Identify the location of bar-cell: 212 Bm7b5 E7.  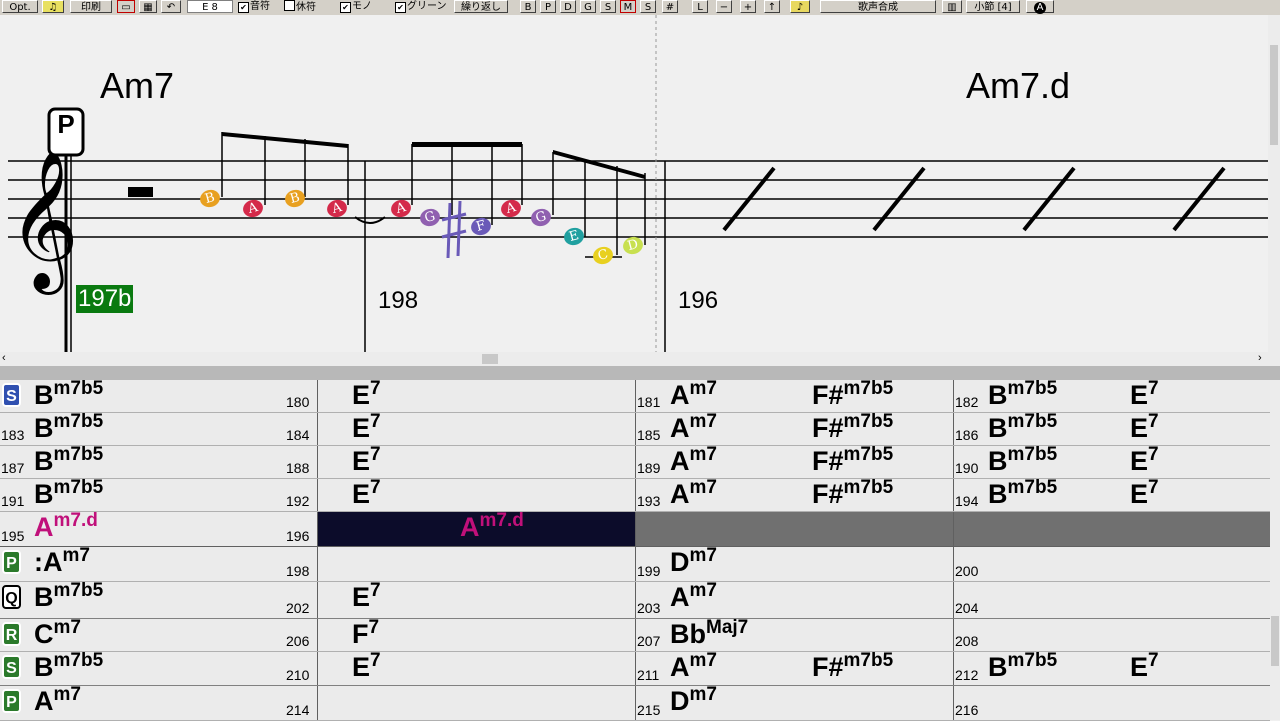
(1112, 667).